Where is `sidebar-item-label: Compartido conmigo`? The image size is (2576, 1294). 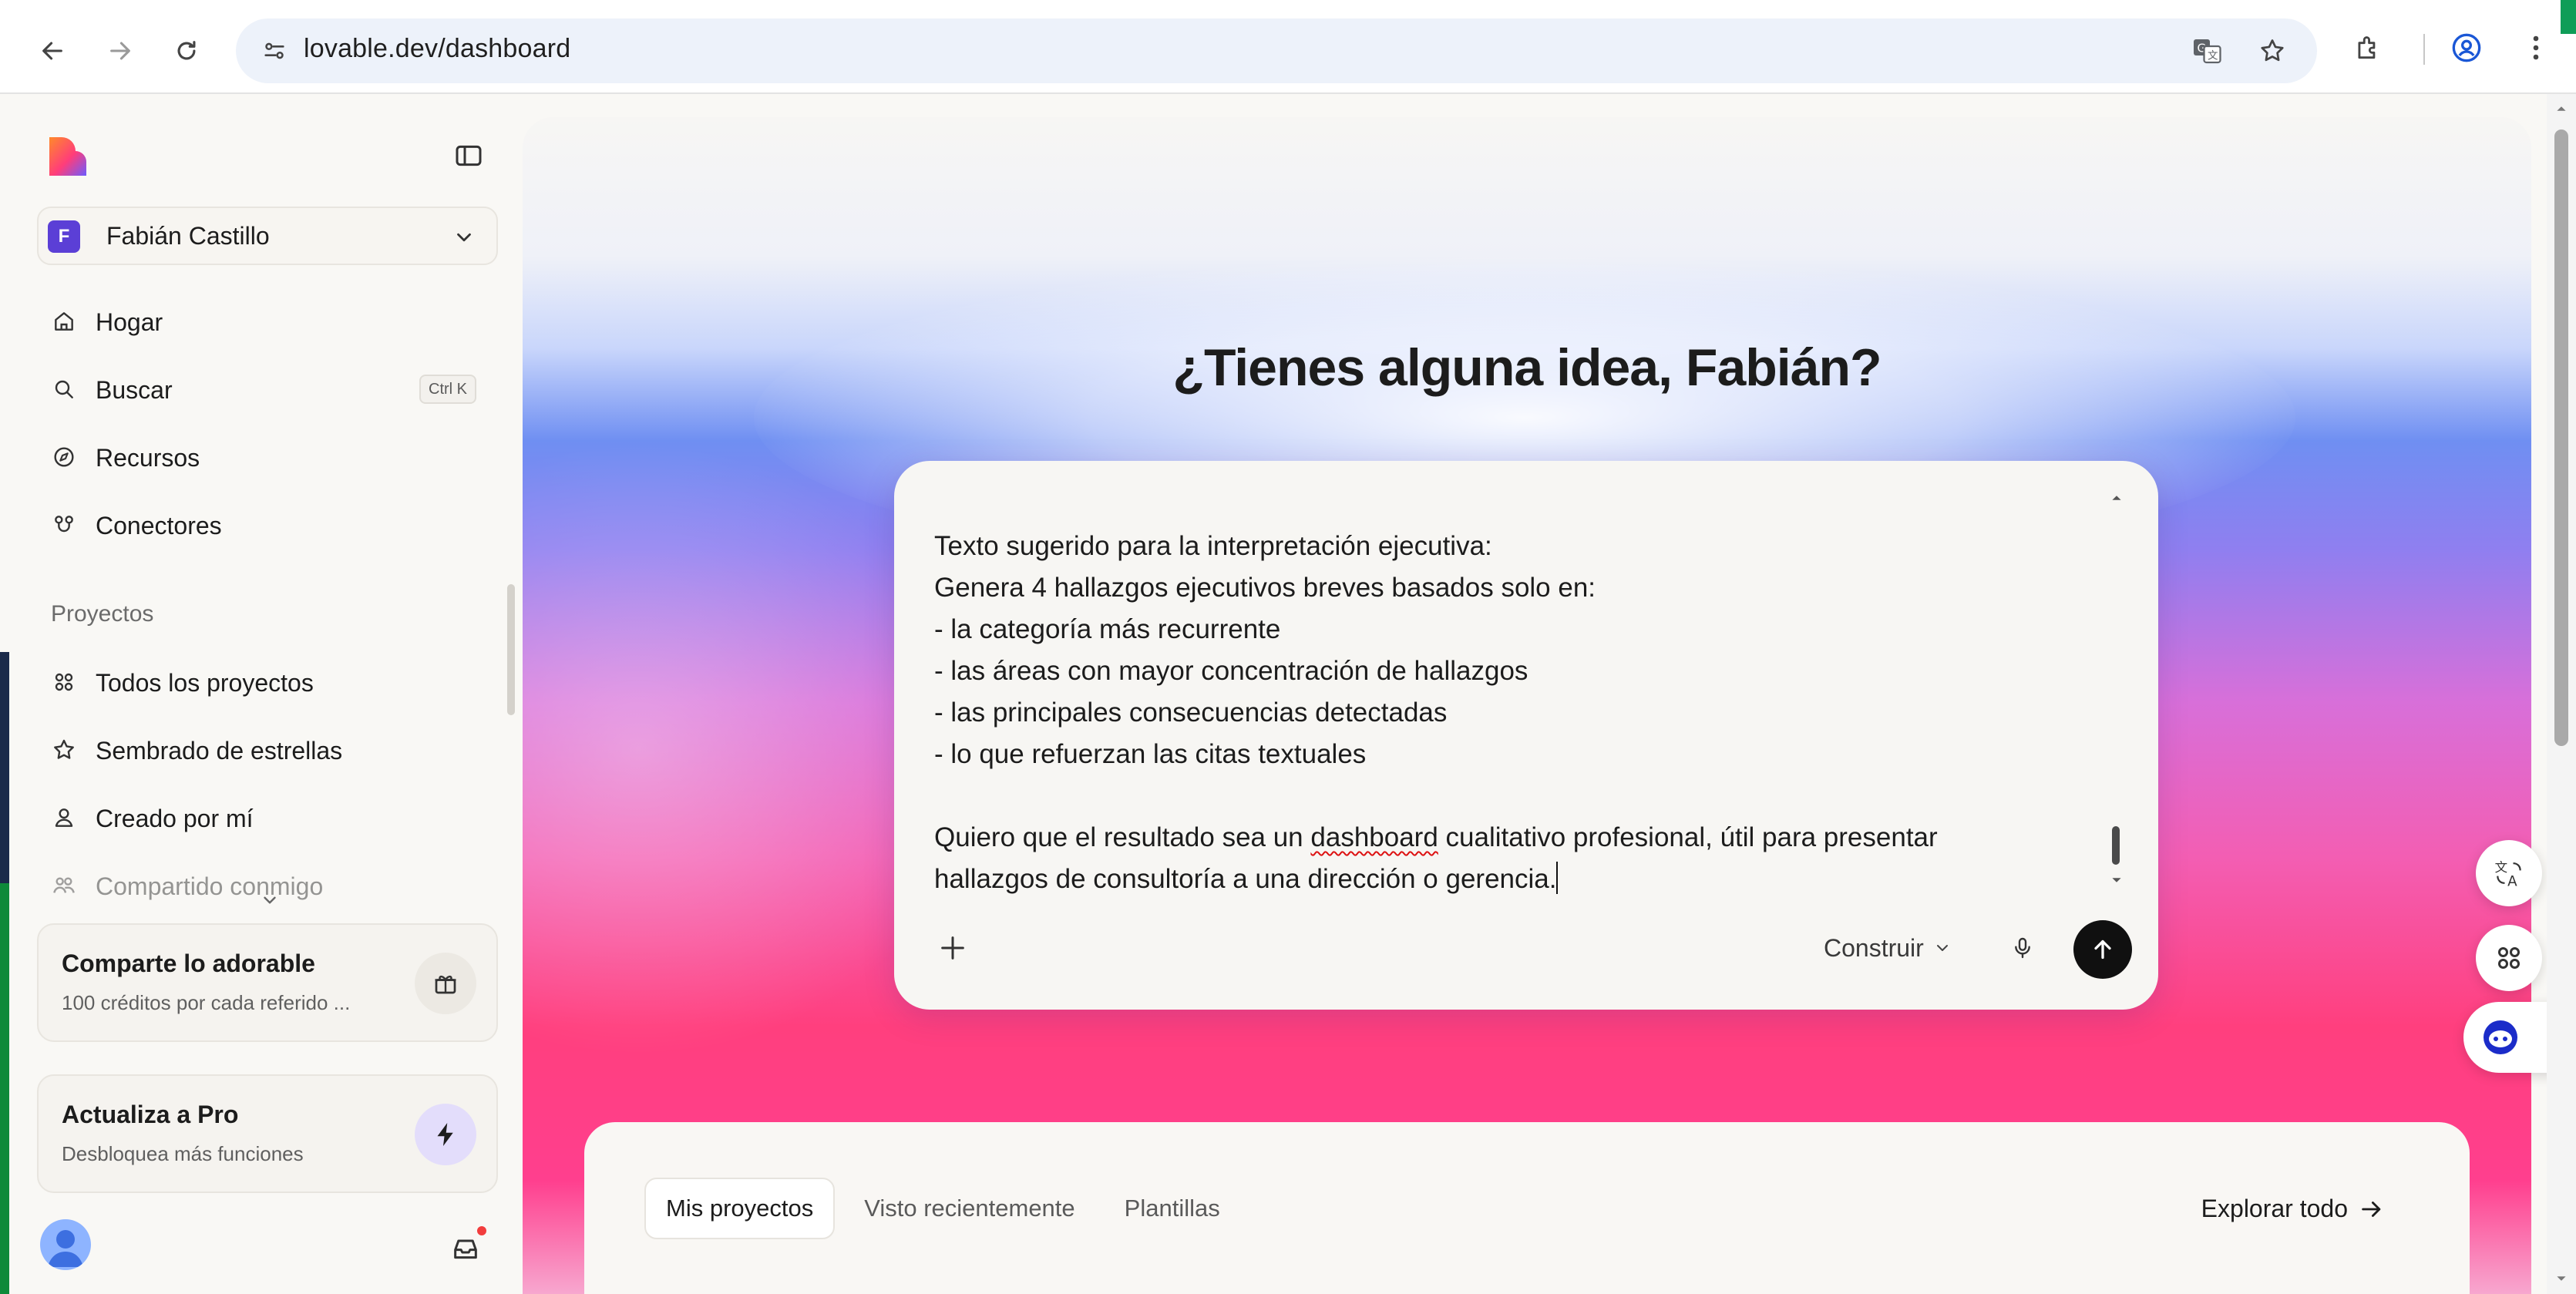 sidebar-item-label: Compartido conmigo is located at coordinates (210, 886).